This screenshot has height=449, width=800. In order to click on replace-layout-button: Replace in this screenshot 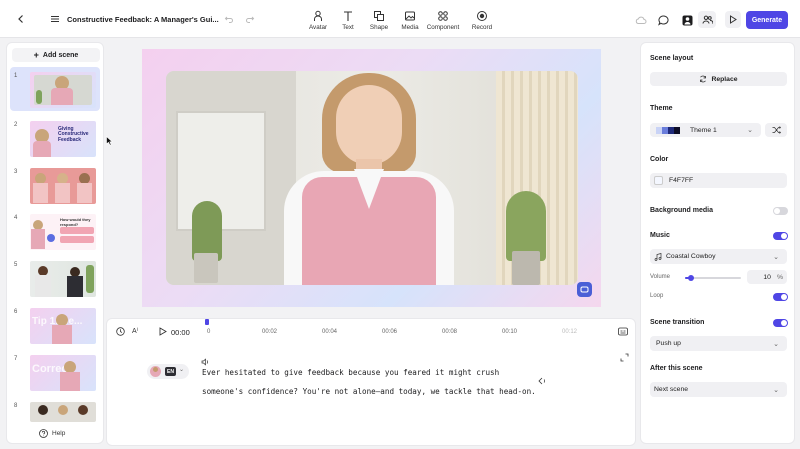, I will do `click(718, 79)`.